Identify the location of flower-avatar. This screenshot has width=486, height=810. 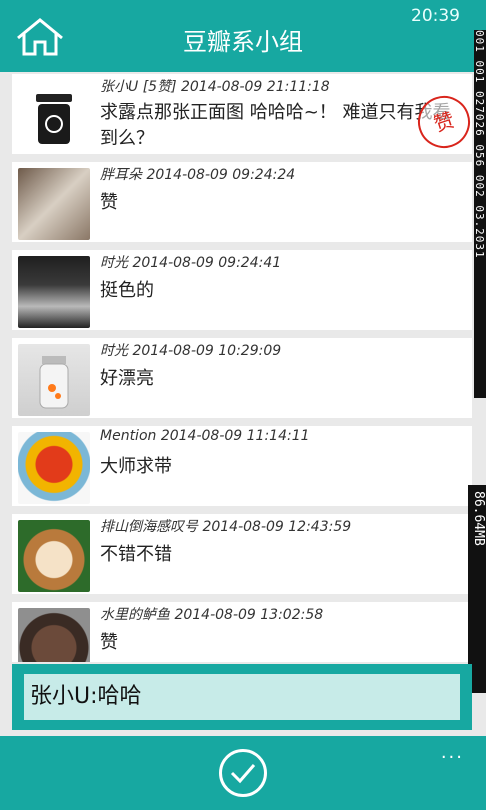
(54, 468).